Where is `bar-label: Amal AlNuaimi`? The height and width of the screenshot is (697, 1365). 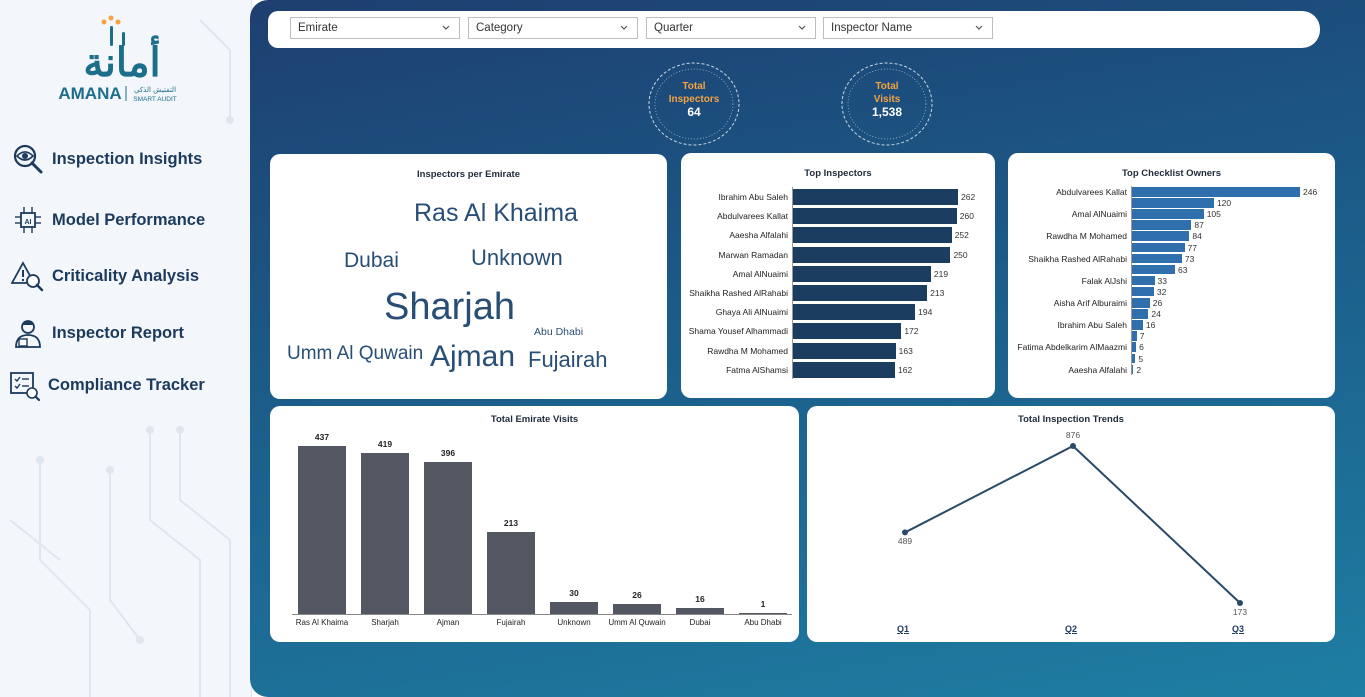
bar-label: Amal AlNuaimi is located at coordinates (1099, 214).